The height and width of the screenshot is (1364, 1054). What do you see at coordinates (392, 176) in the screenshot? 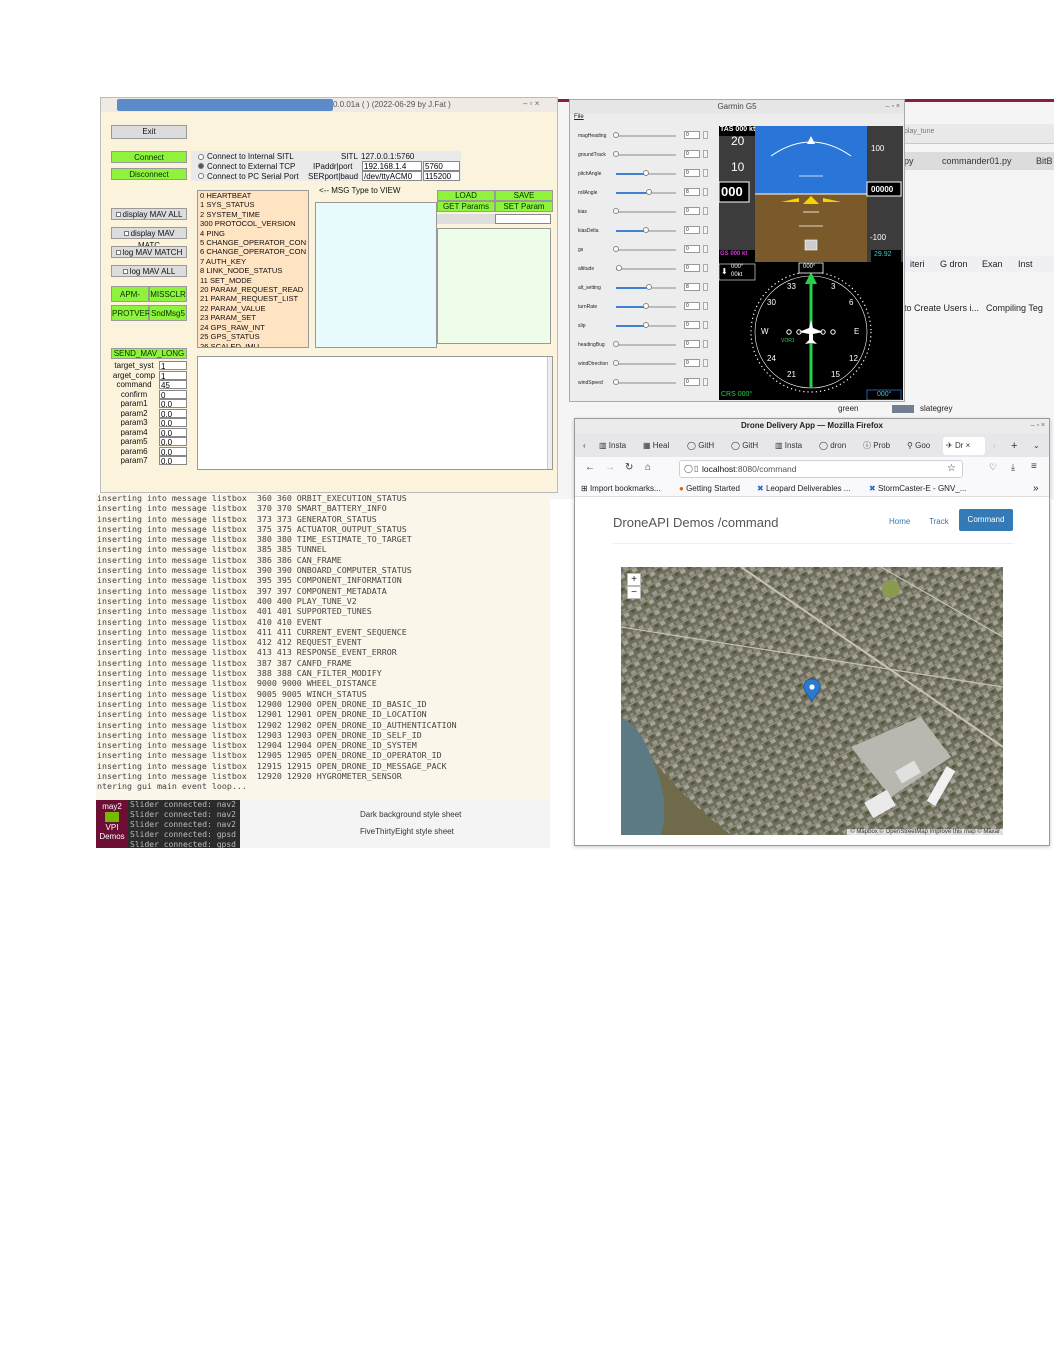
I see `serial-port-field: /dev/ttyACM0` at bounding box center [392, 176].